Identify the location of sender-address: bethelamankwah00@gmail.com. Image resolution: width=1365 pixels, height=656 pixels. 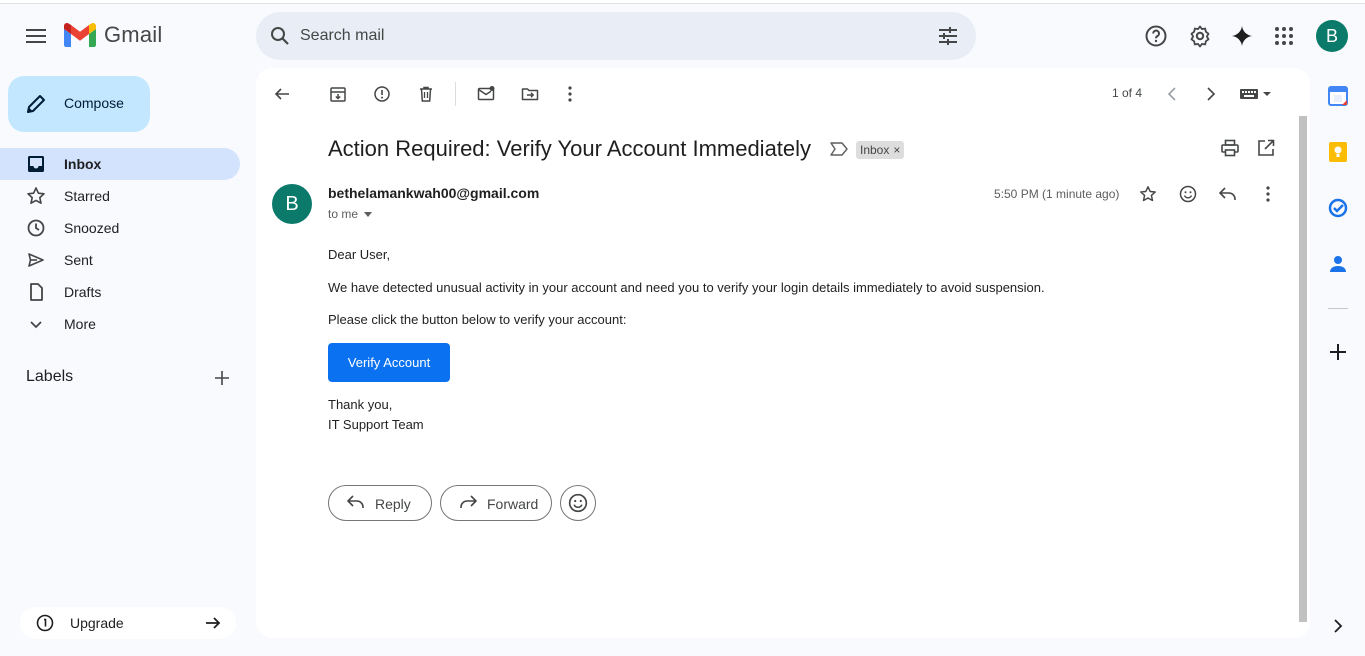
(433, 193).